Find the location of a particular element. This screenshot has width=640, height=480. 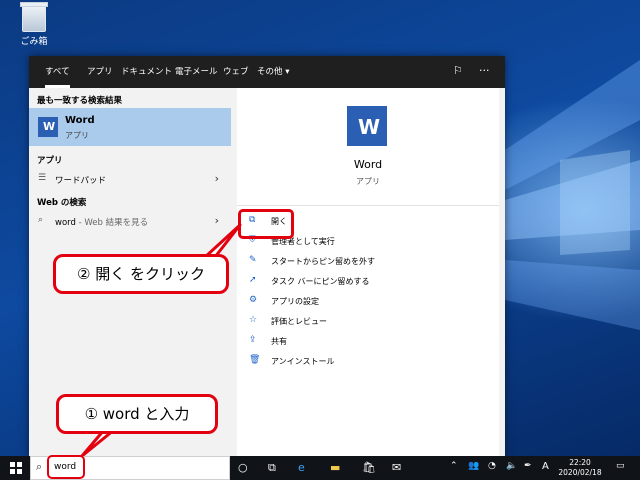

cortana-icon: ○ is located at coordinates (243, 467).